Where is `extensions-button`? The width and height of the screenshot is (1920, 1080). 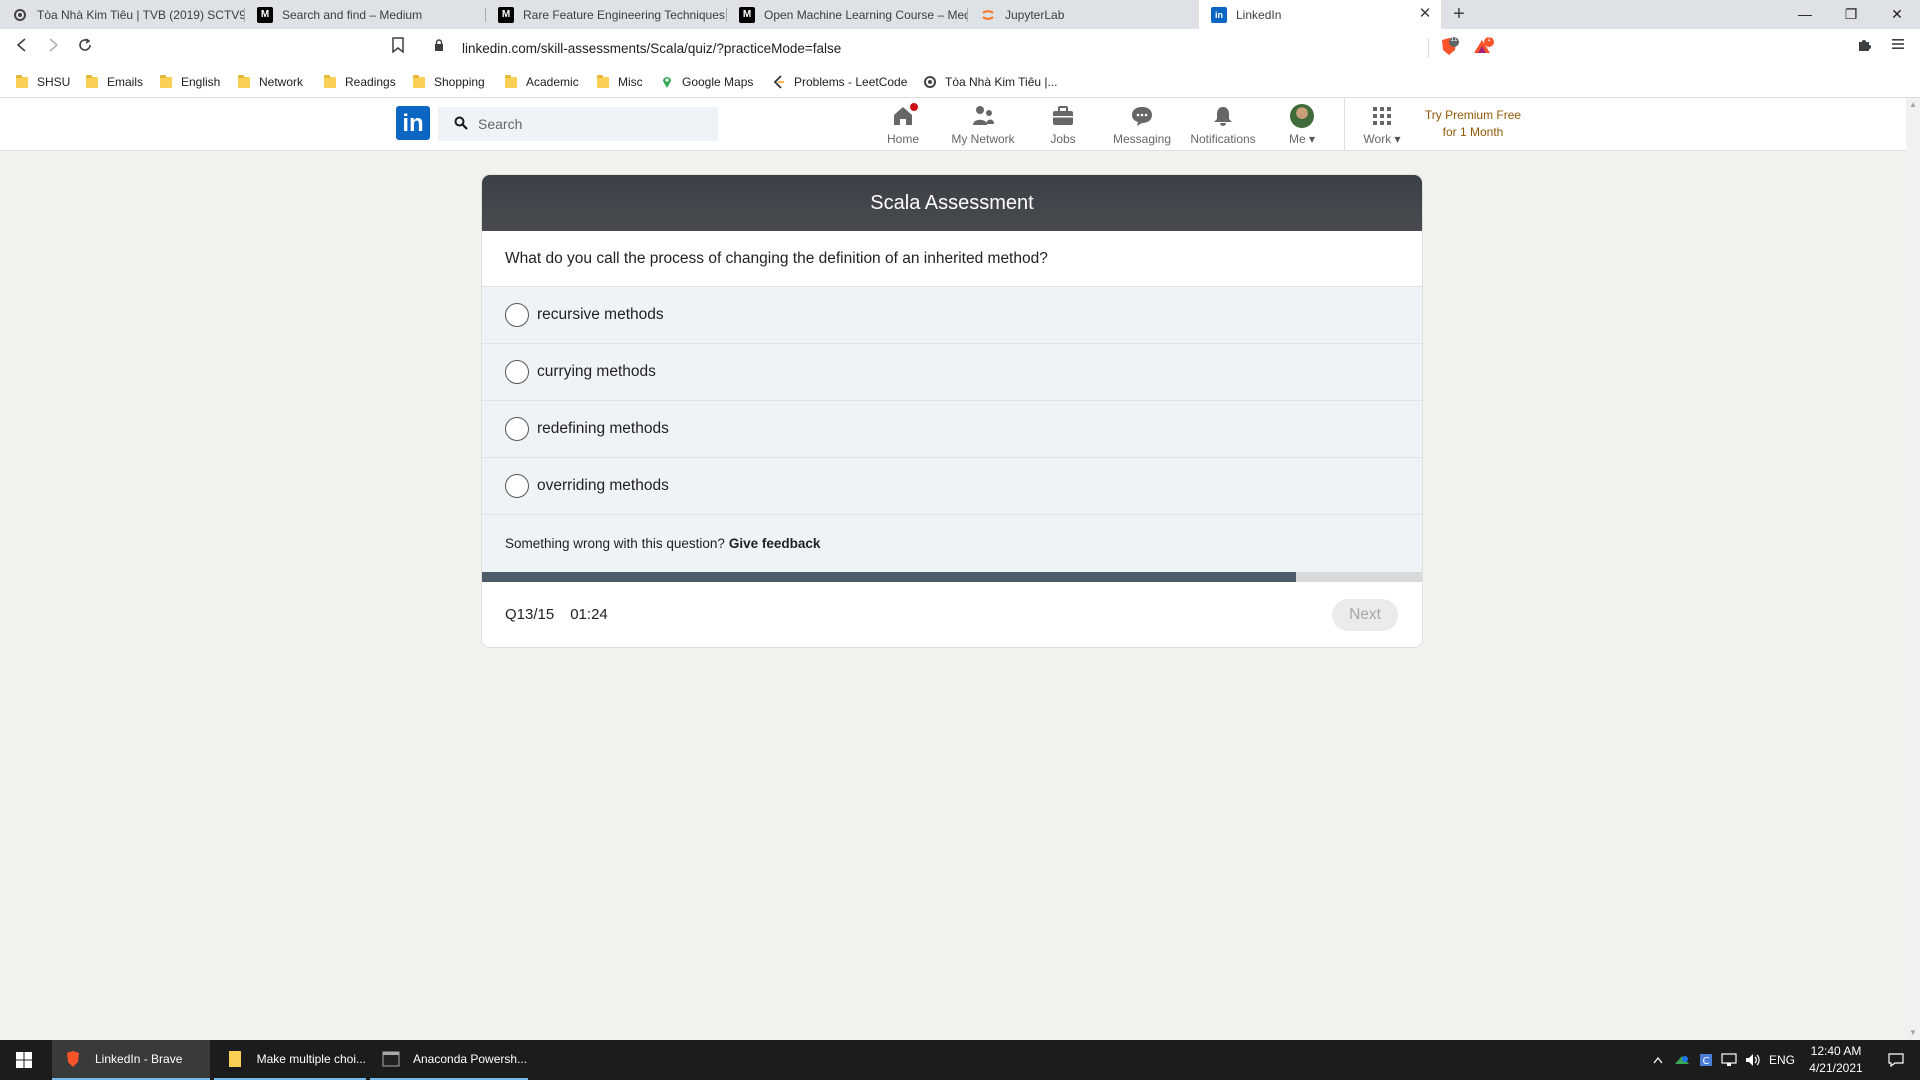 extensions-button is located at coordinates (1865, 48).